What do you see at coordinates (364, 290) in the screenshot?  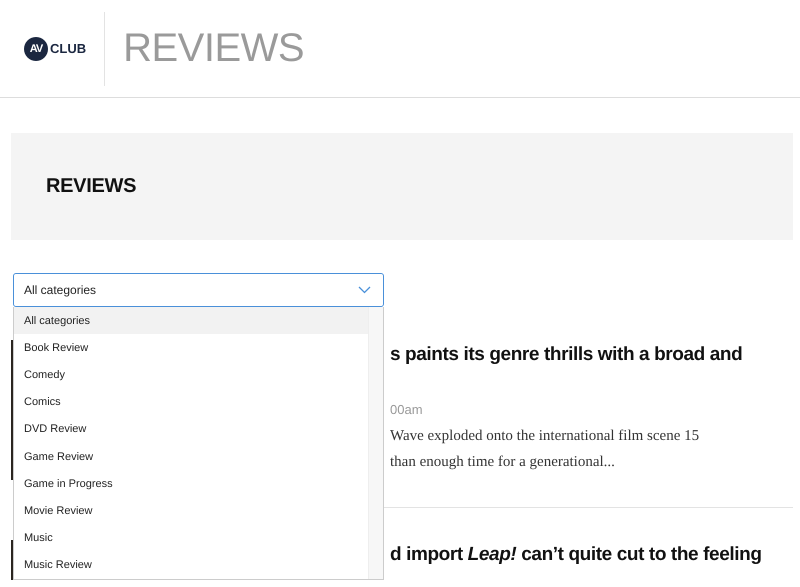 I see `chevron-down-icon` at bounding box center [364, 290].